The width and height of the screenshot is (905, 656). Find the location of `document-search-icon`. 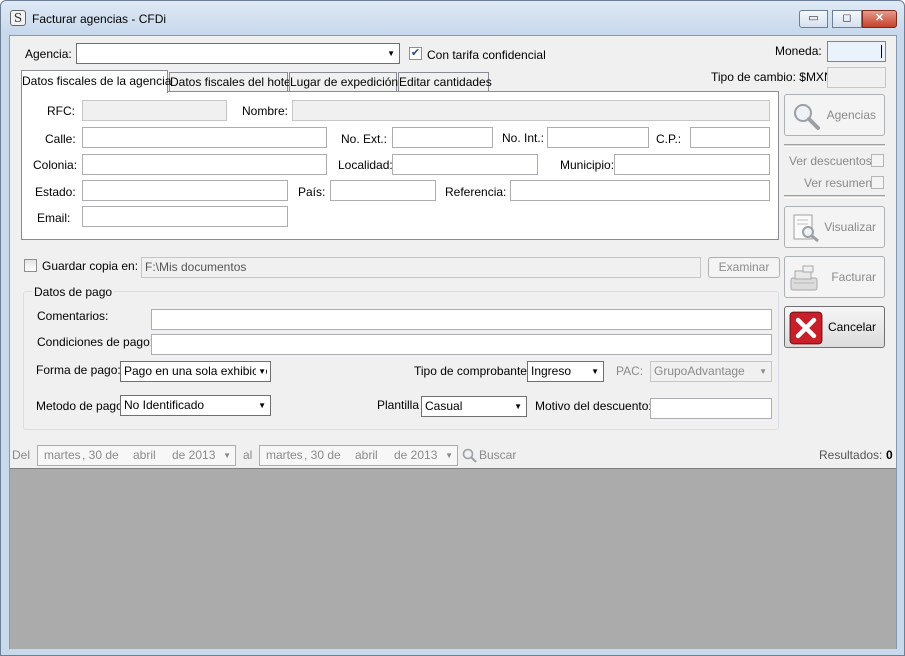

document-search-icon is located at coordinates (806, 228).